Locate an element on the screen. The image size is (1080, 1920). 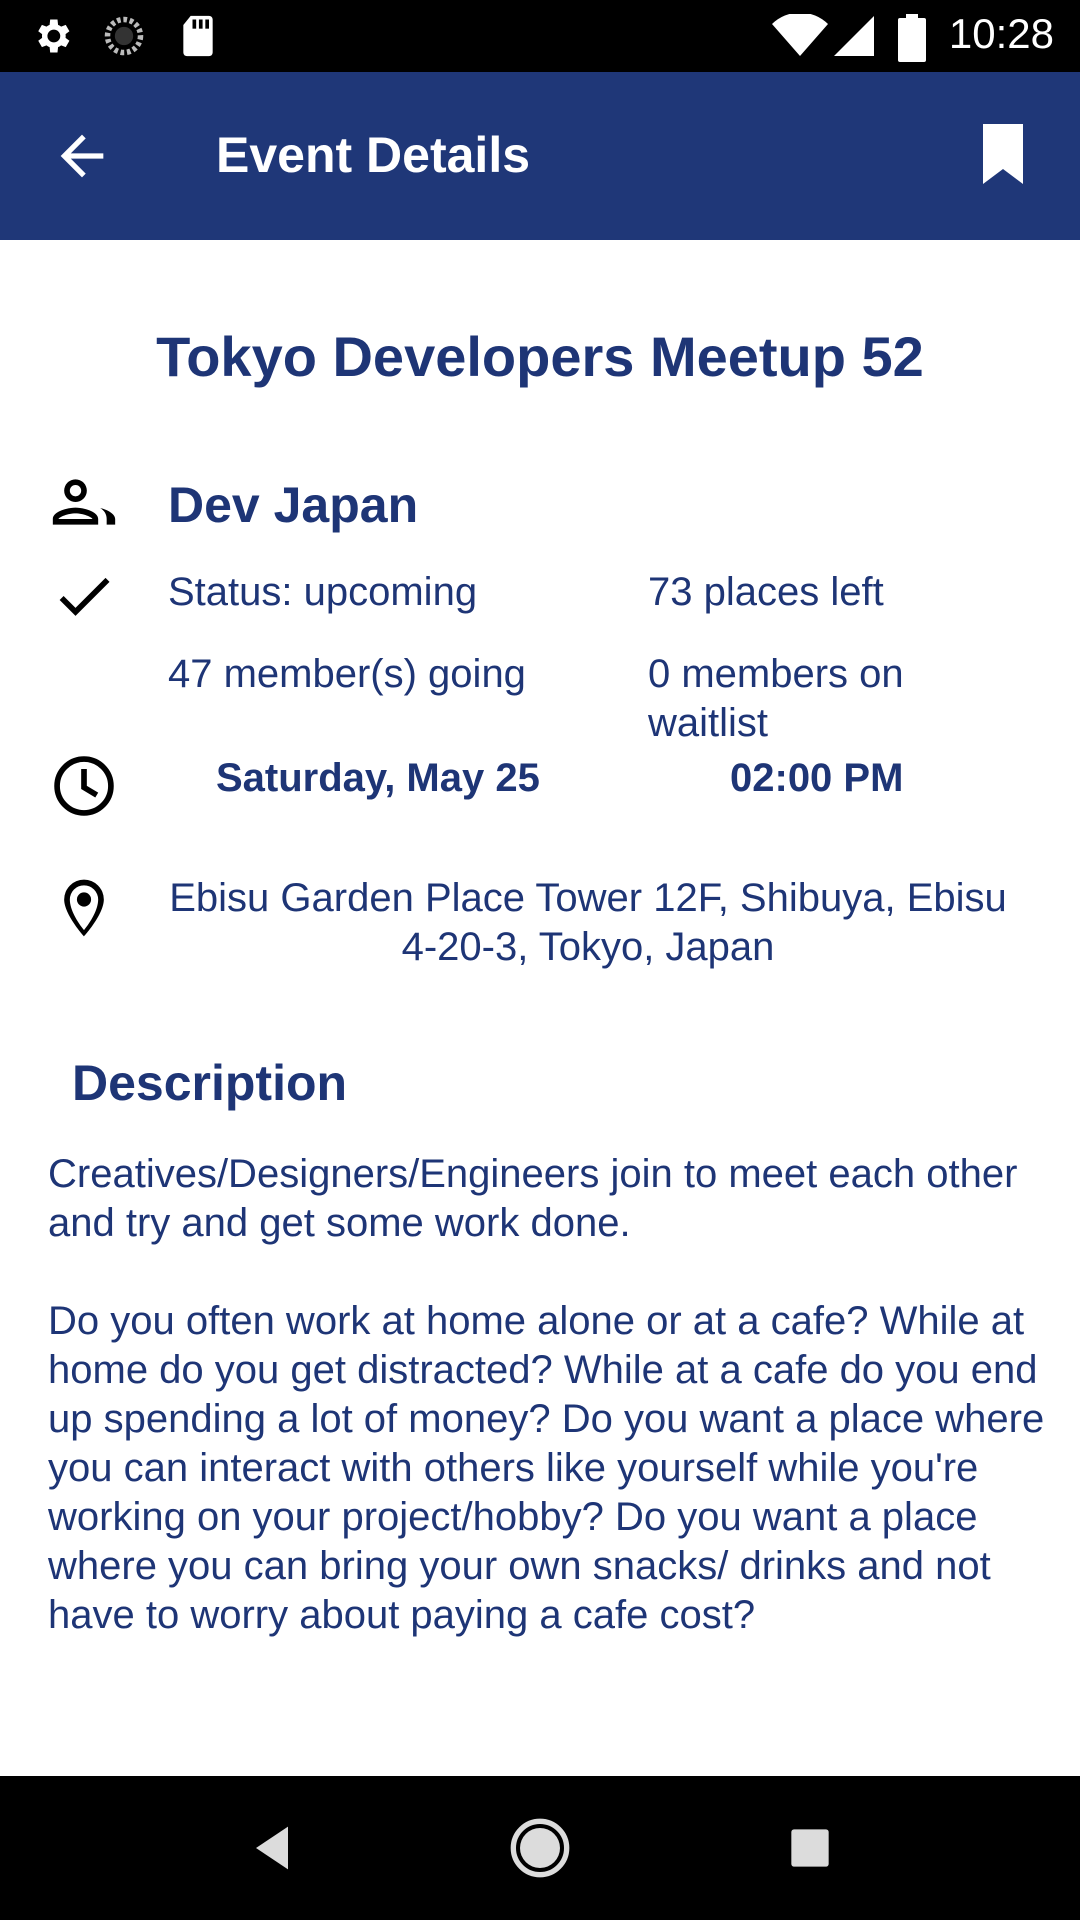
page-title: Event Details is located at coordinates (373, 155).